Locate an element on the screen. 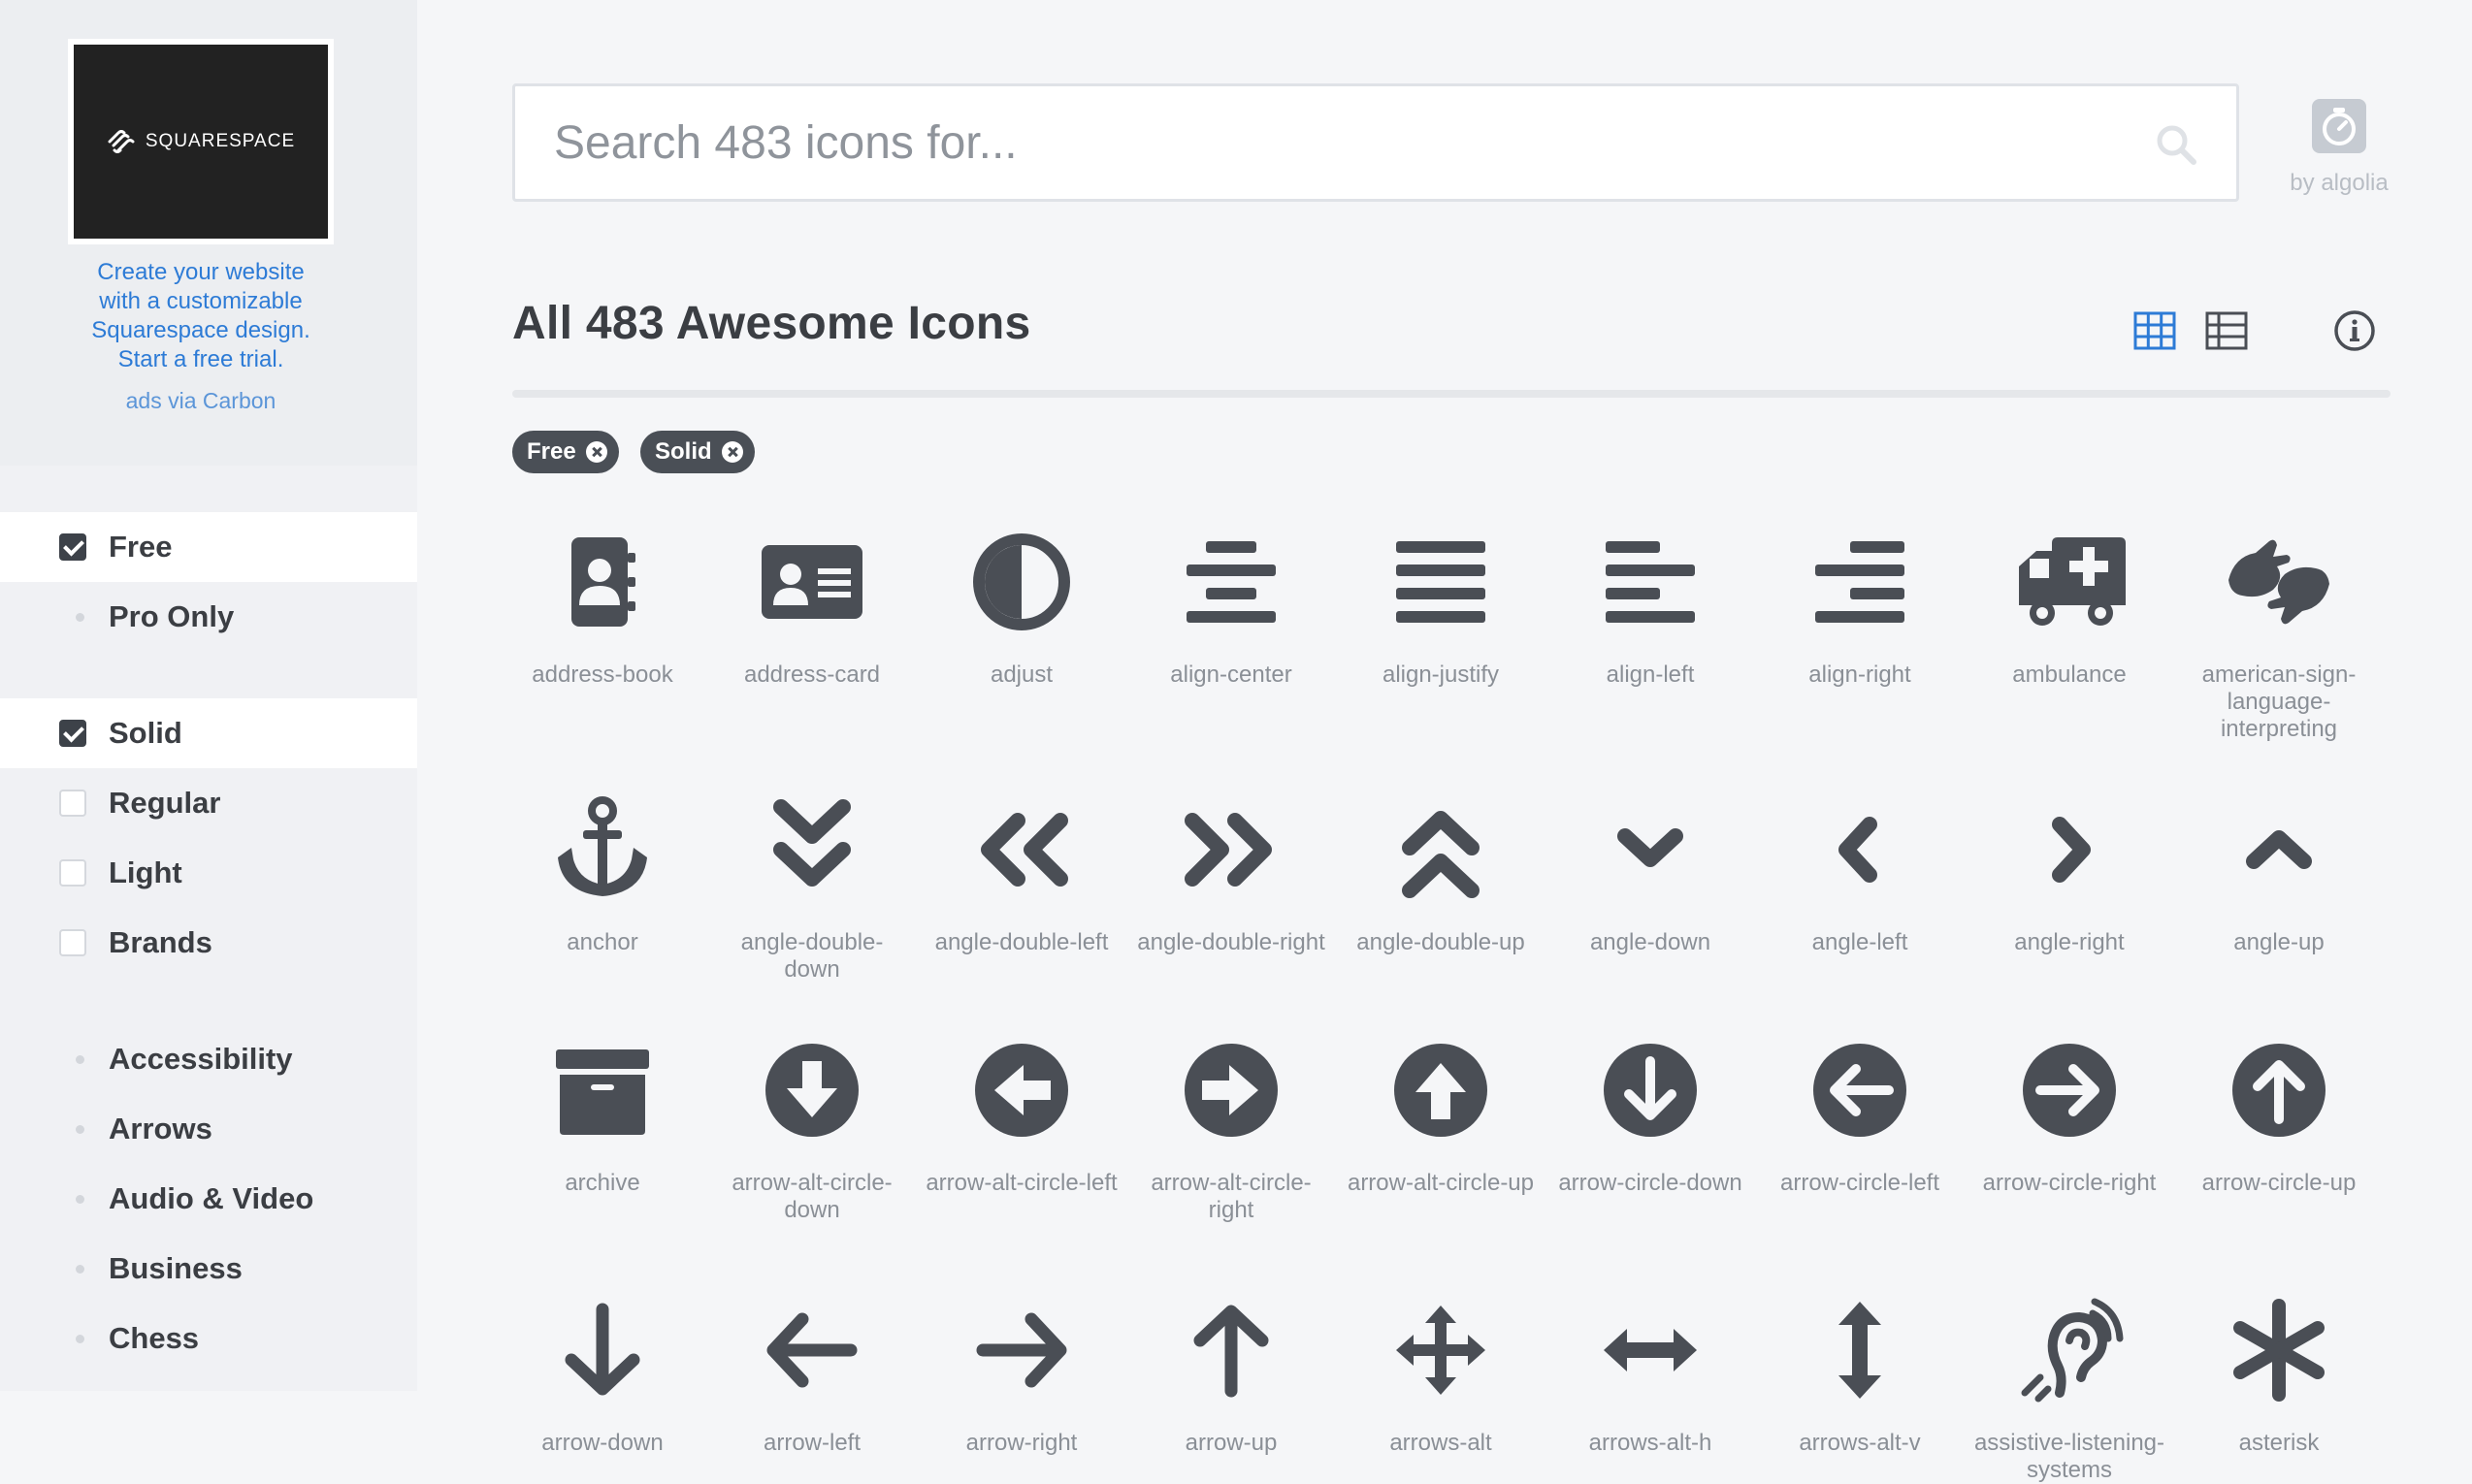 This screenshot has height=1484, width=2472. icon-tile-address-card: address-card is located at coordinates (812, 606).